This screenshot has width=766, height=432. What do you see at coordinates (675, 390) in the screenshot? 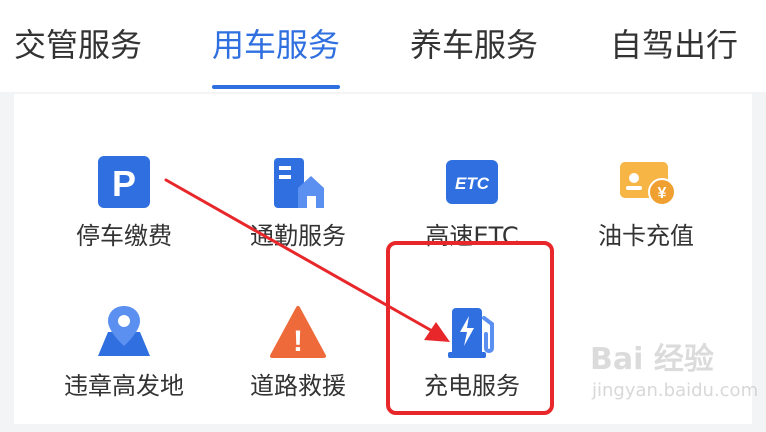
I see `watermark-url: jingyan.baidu.com` at bounding box center [675, 390].